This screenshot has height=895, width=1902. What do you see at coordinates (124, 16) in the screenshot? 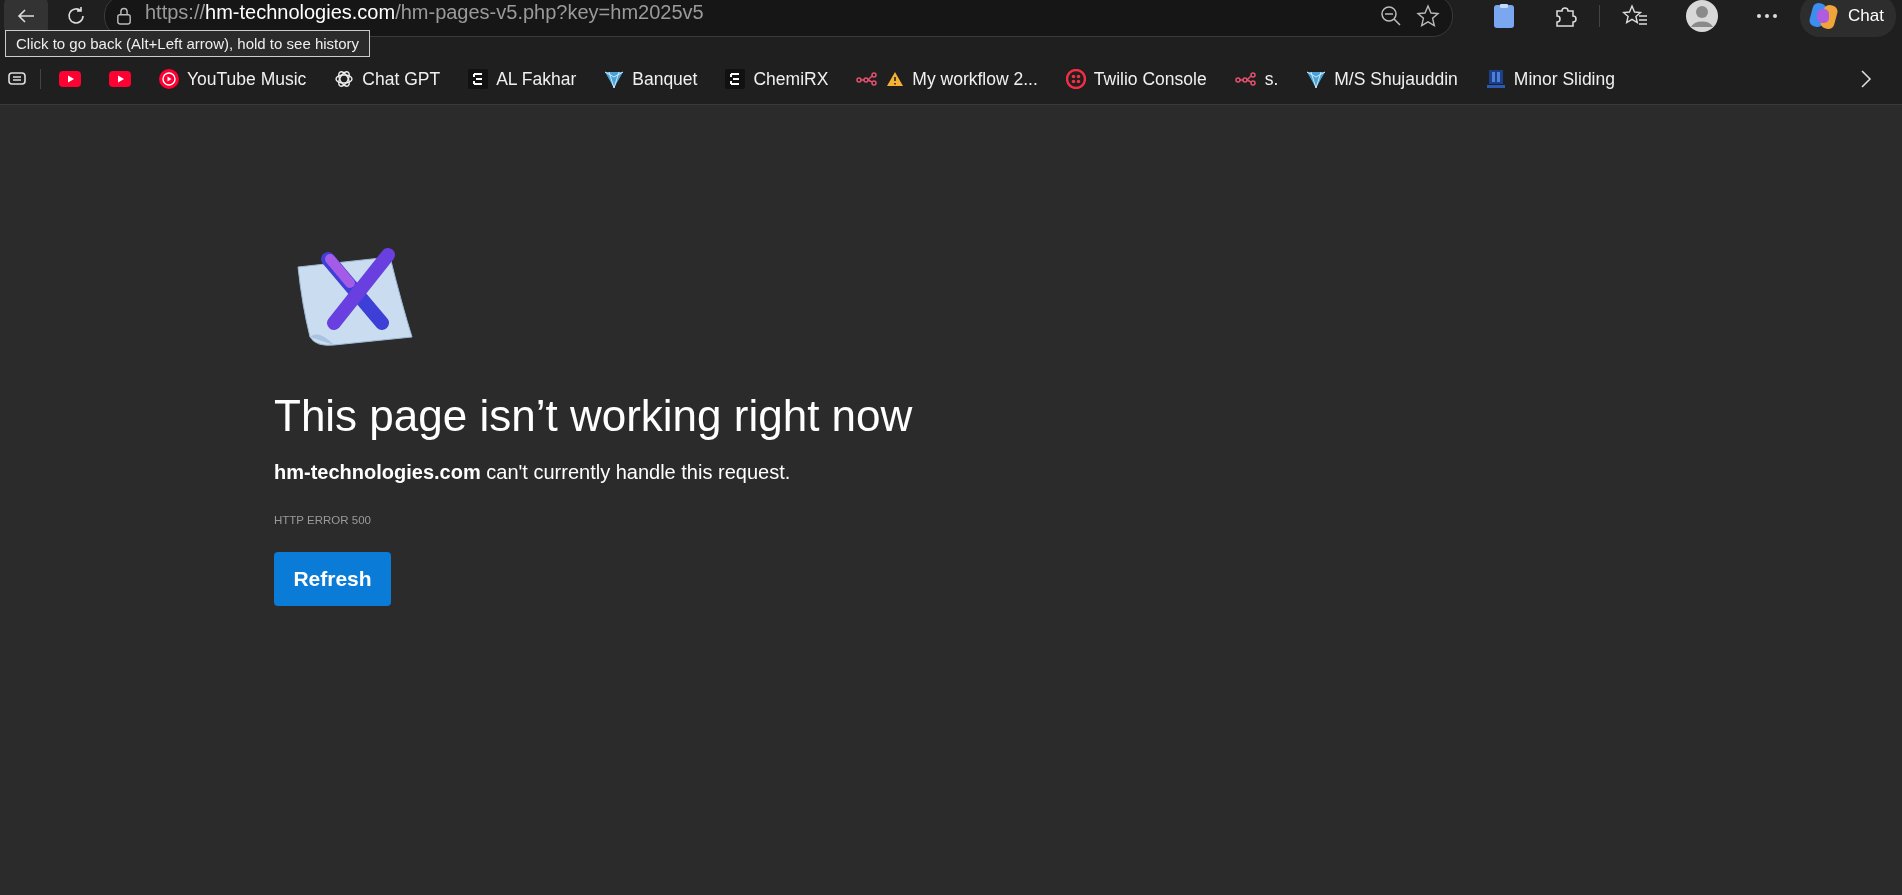
I see `lock-icon` at bounding box center [124, 16].